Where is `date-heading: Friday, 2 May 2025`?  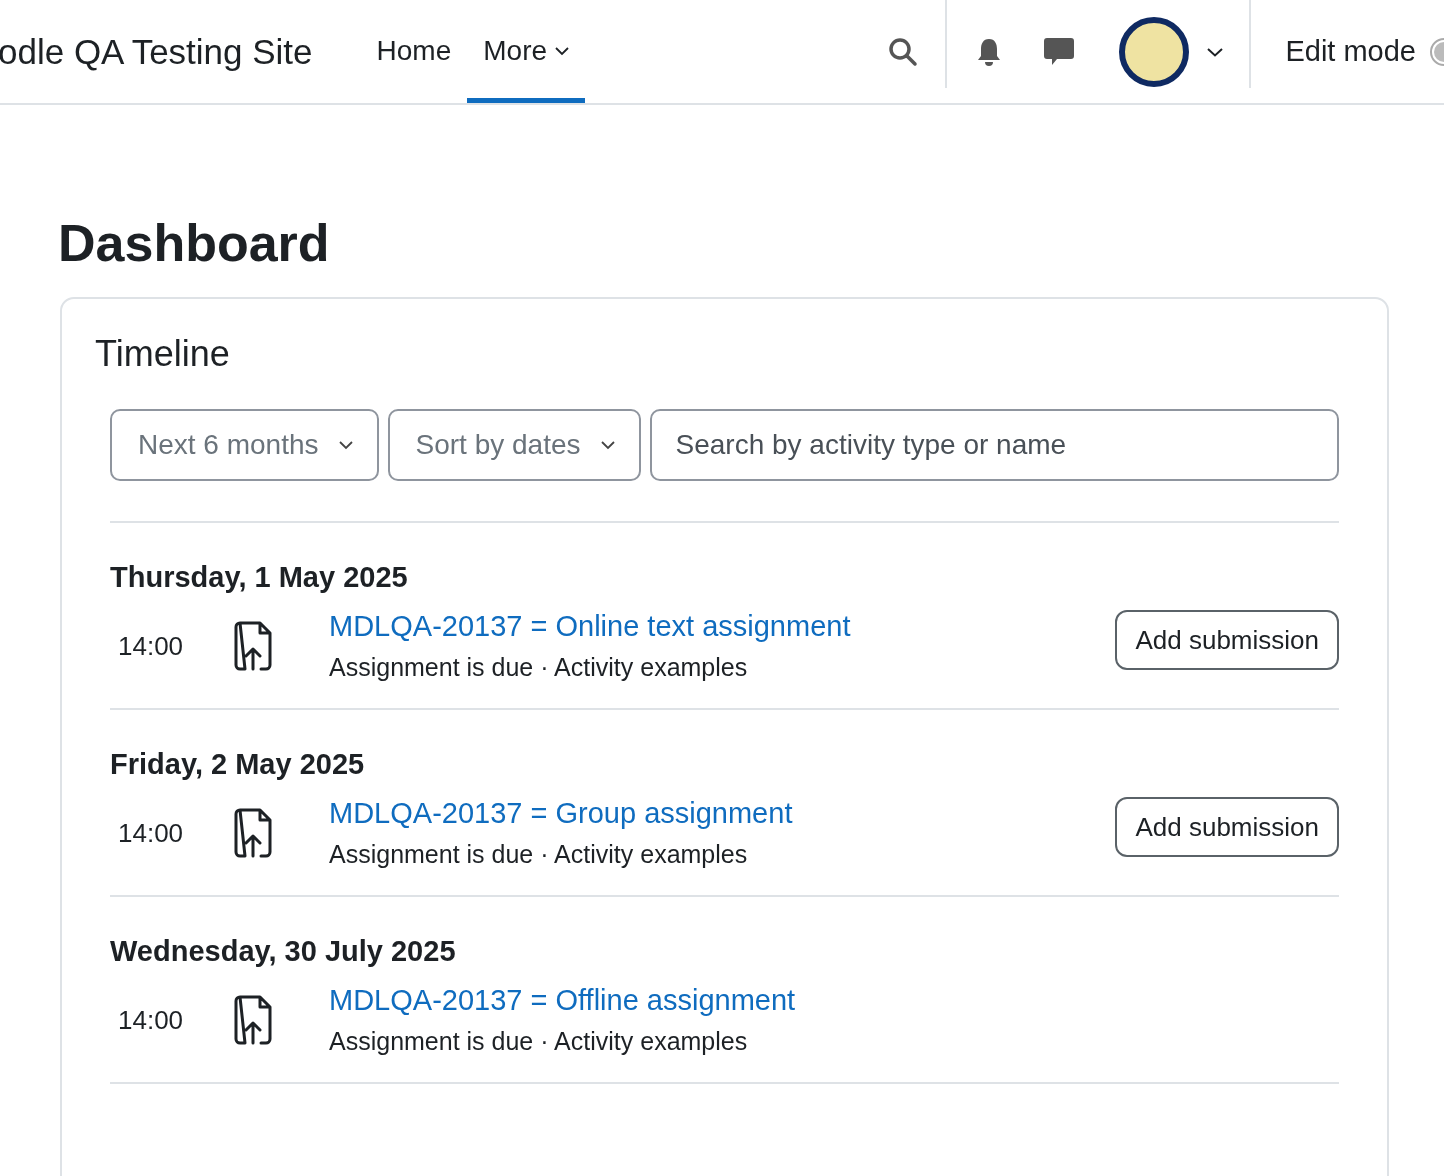
date-heading: Friday, 2 May 2025 is located at coordinates (238, 764).